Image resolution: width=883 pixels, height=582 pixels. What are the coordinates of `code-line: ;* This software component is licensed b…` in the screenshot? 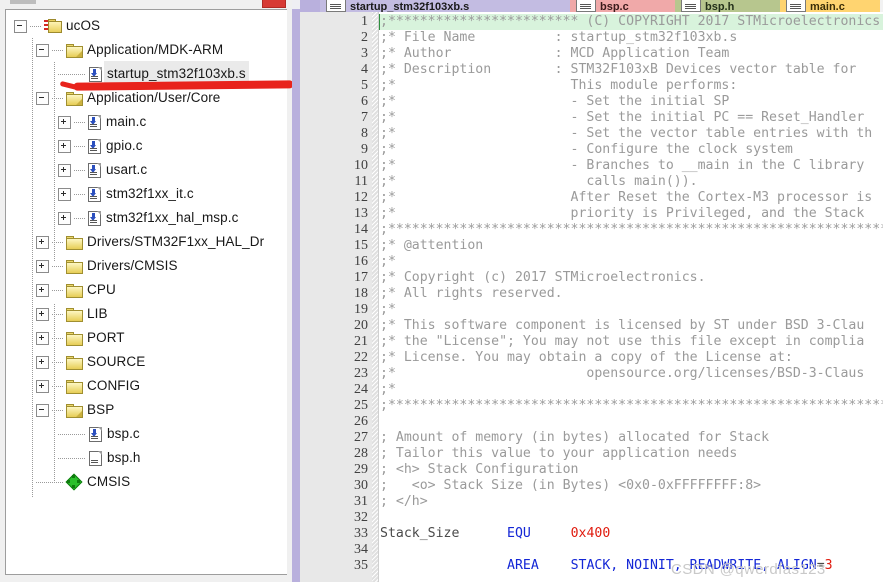 It's located at (631, 326).